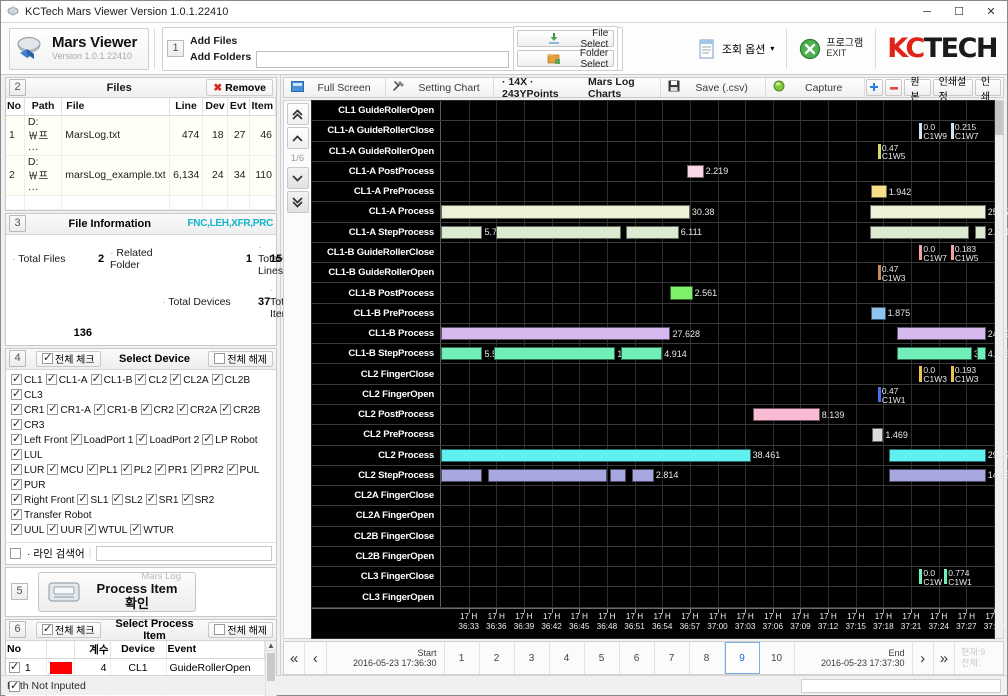  What do you see at coordinates (297, 138) in the screenshot?
I see `nav-prev-button` at bounding box center [297, 138].